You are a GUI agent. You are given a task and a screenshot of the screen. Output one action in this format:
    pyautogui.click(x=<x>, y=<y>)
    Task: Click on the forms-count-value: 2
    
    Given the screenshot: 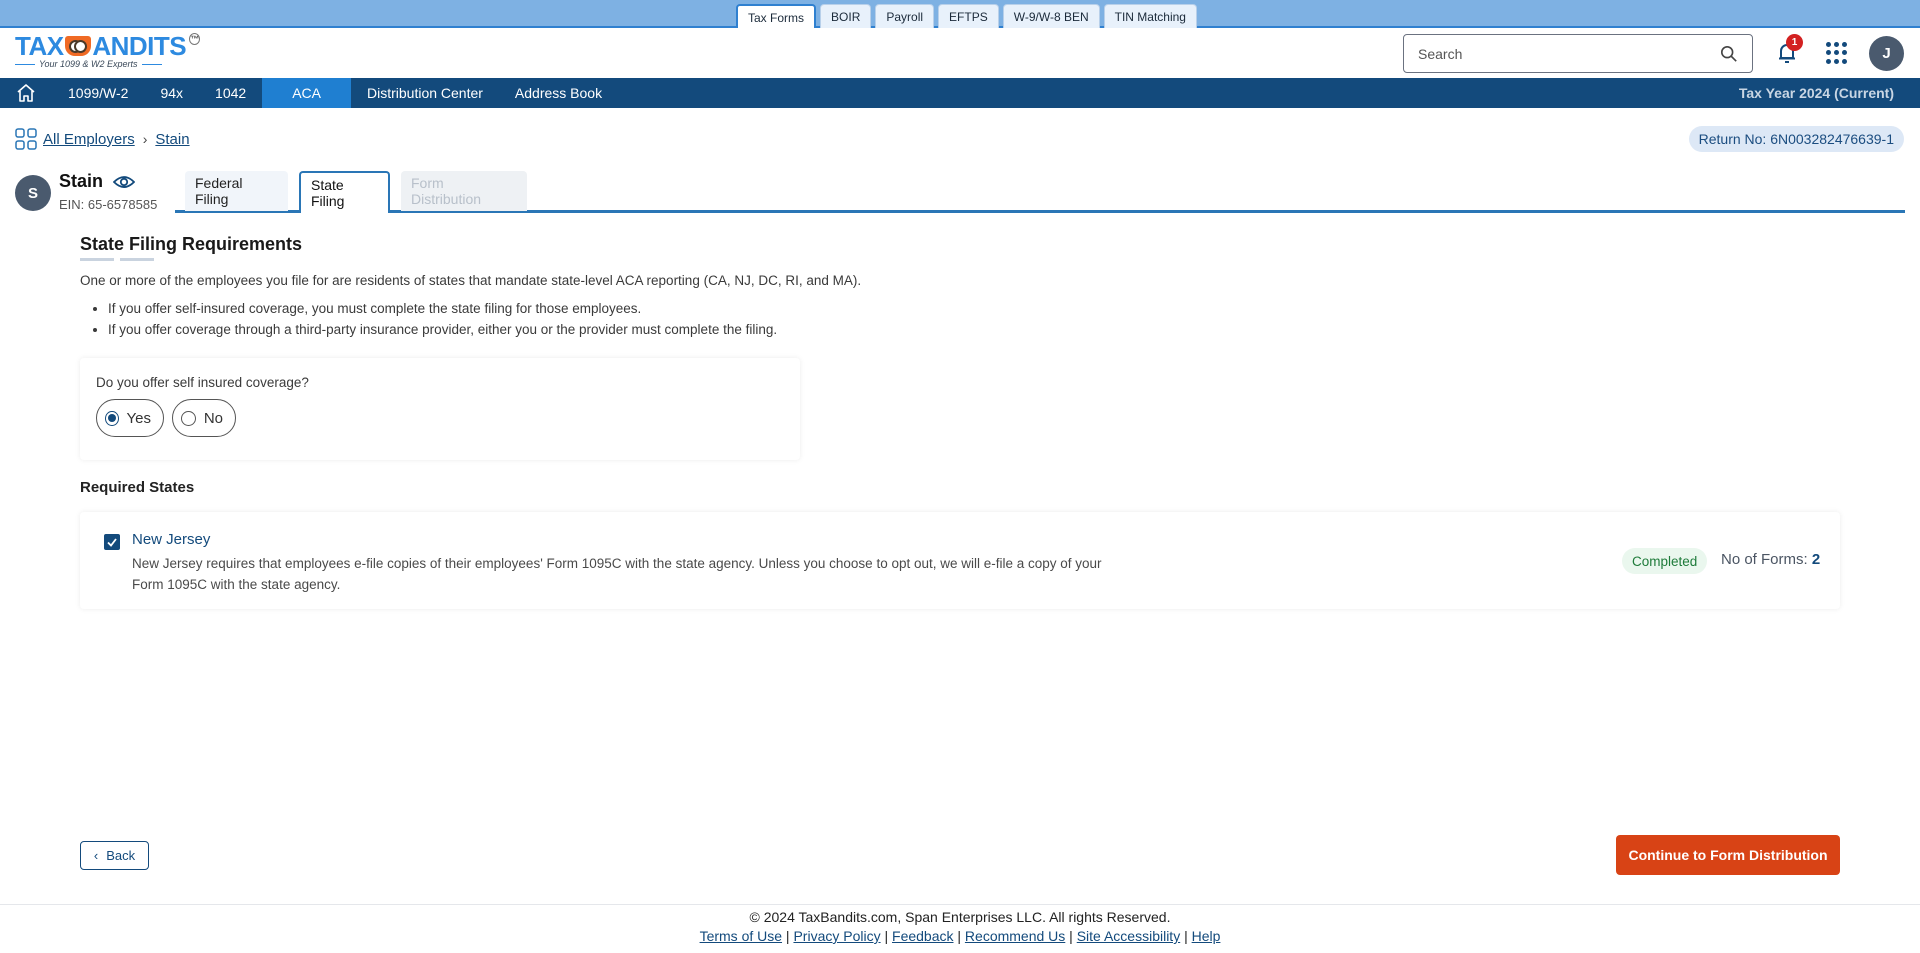 What is the action you would take?
    pyautogui.click(x=1816, y=559)
    